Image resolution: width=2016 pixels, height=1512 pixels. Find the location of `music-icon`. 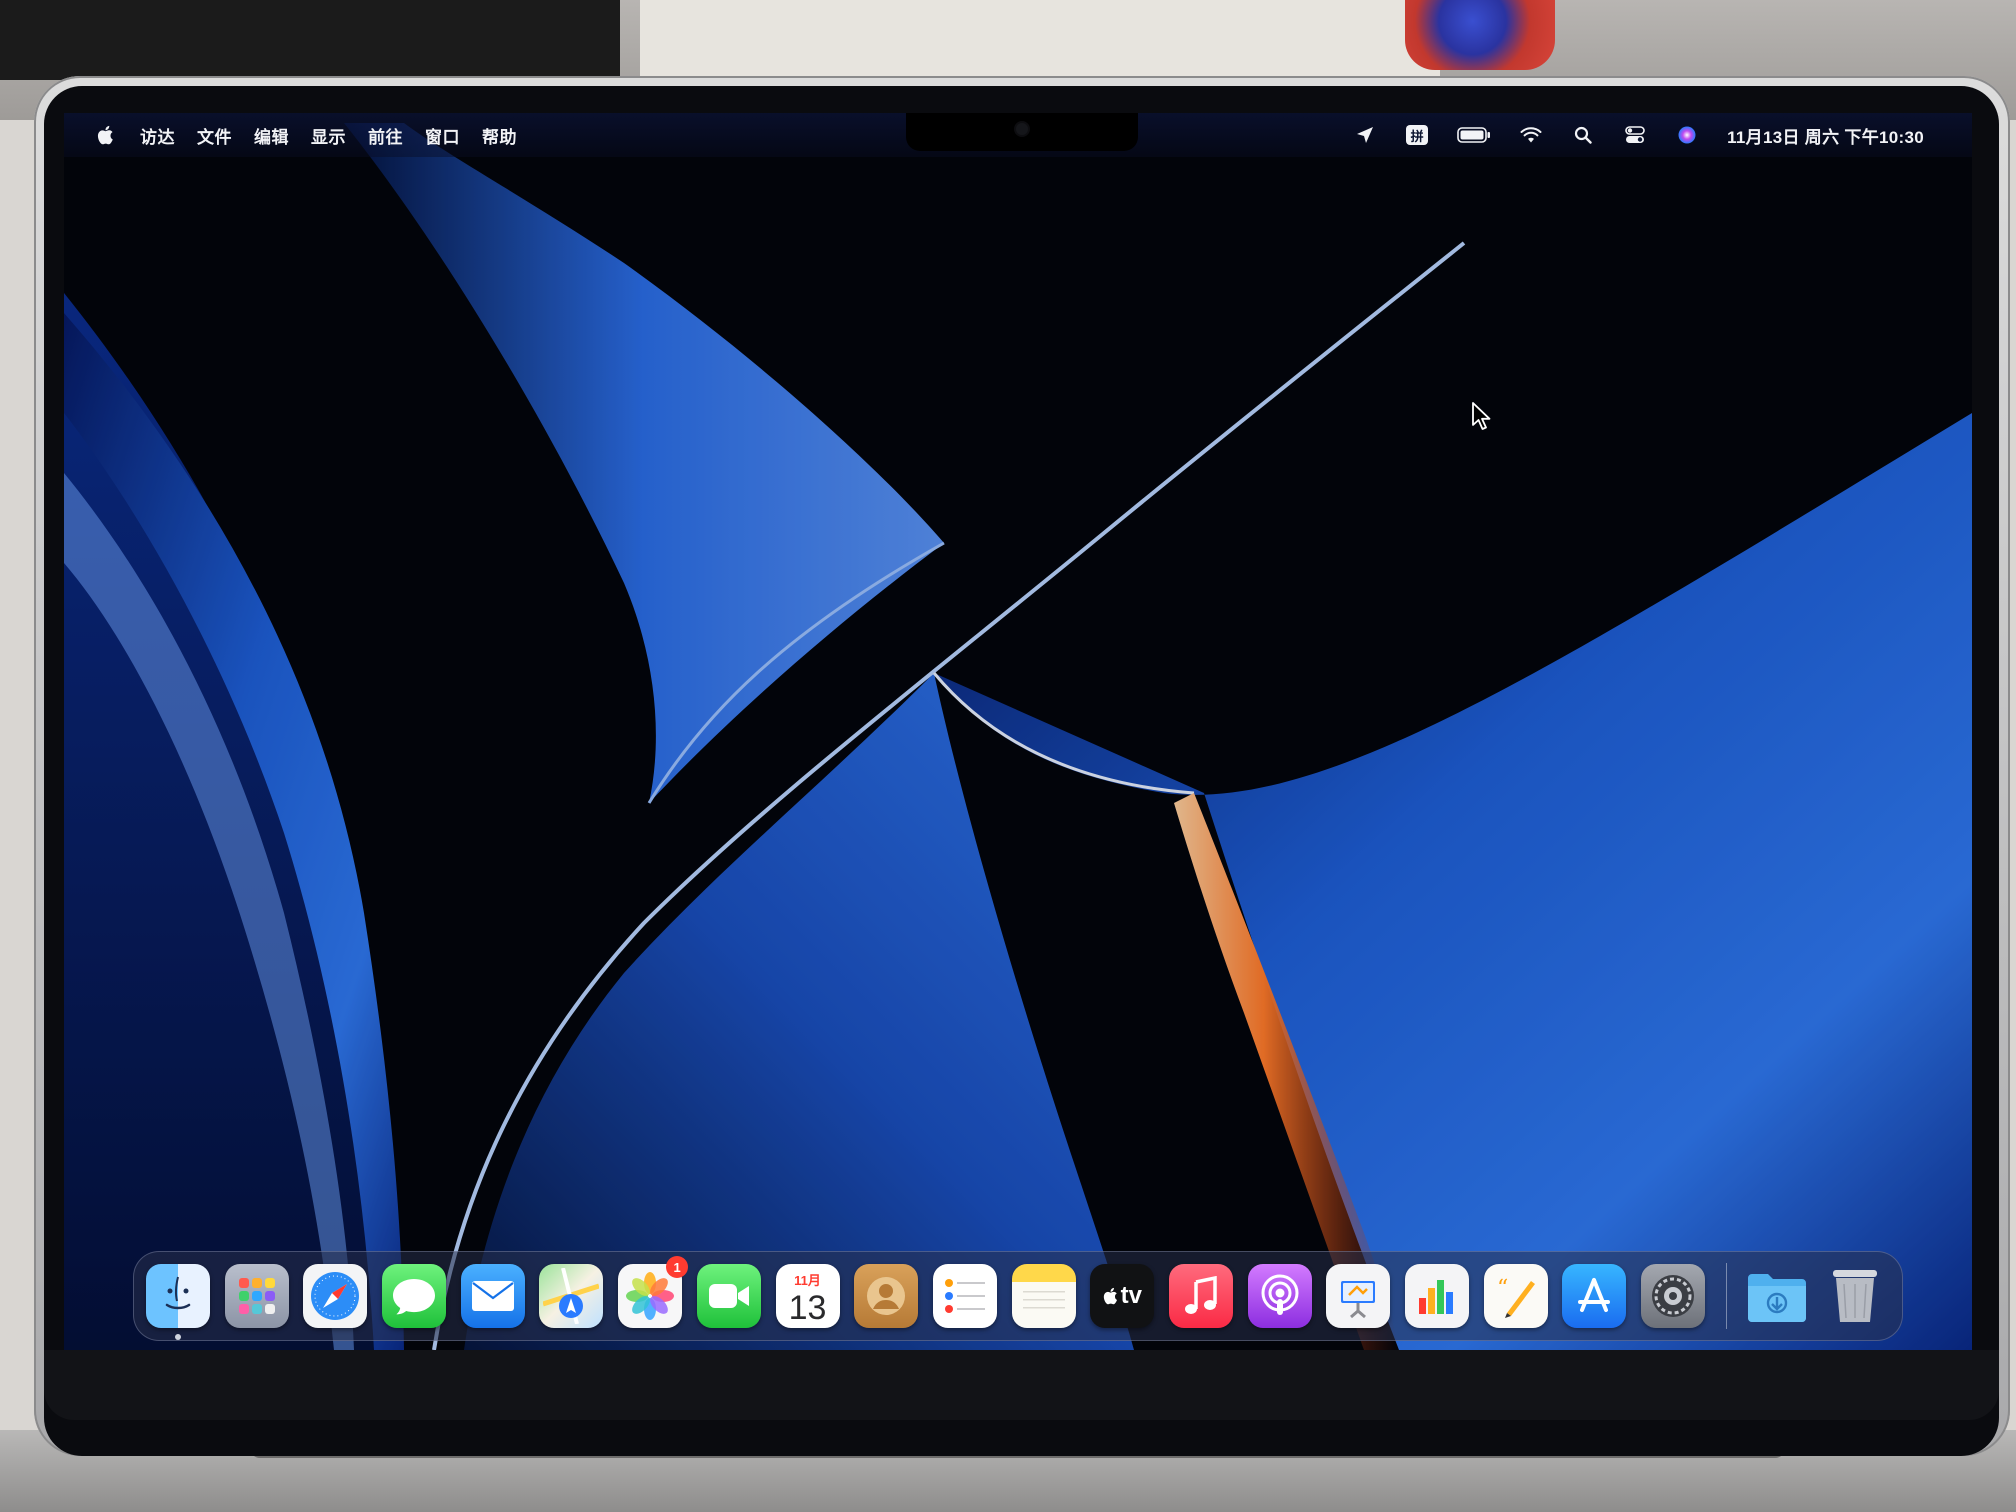

music-icon is located at coordinates (1200, 1296).